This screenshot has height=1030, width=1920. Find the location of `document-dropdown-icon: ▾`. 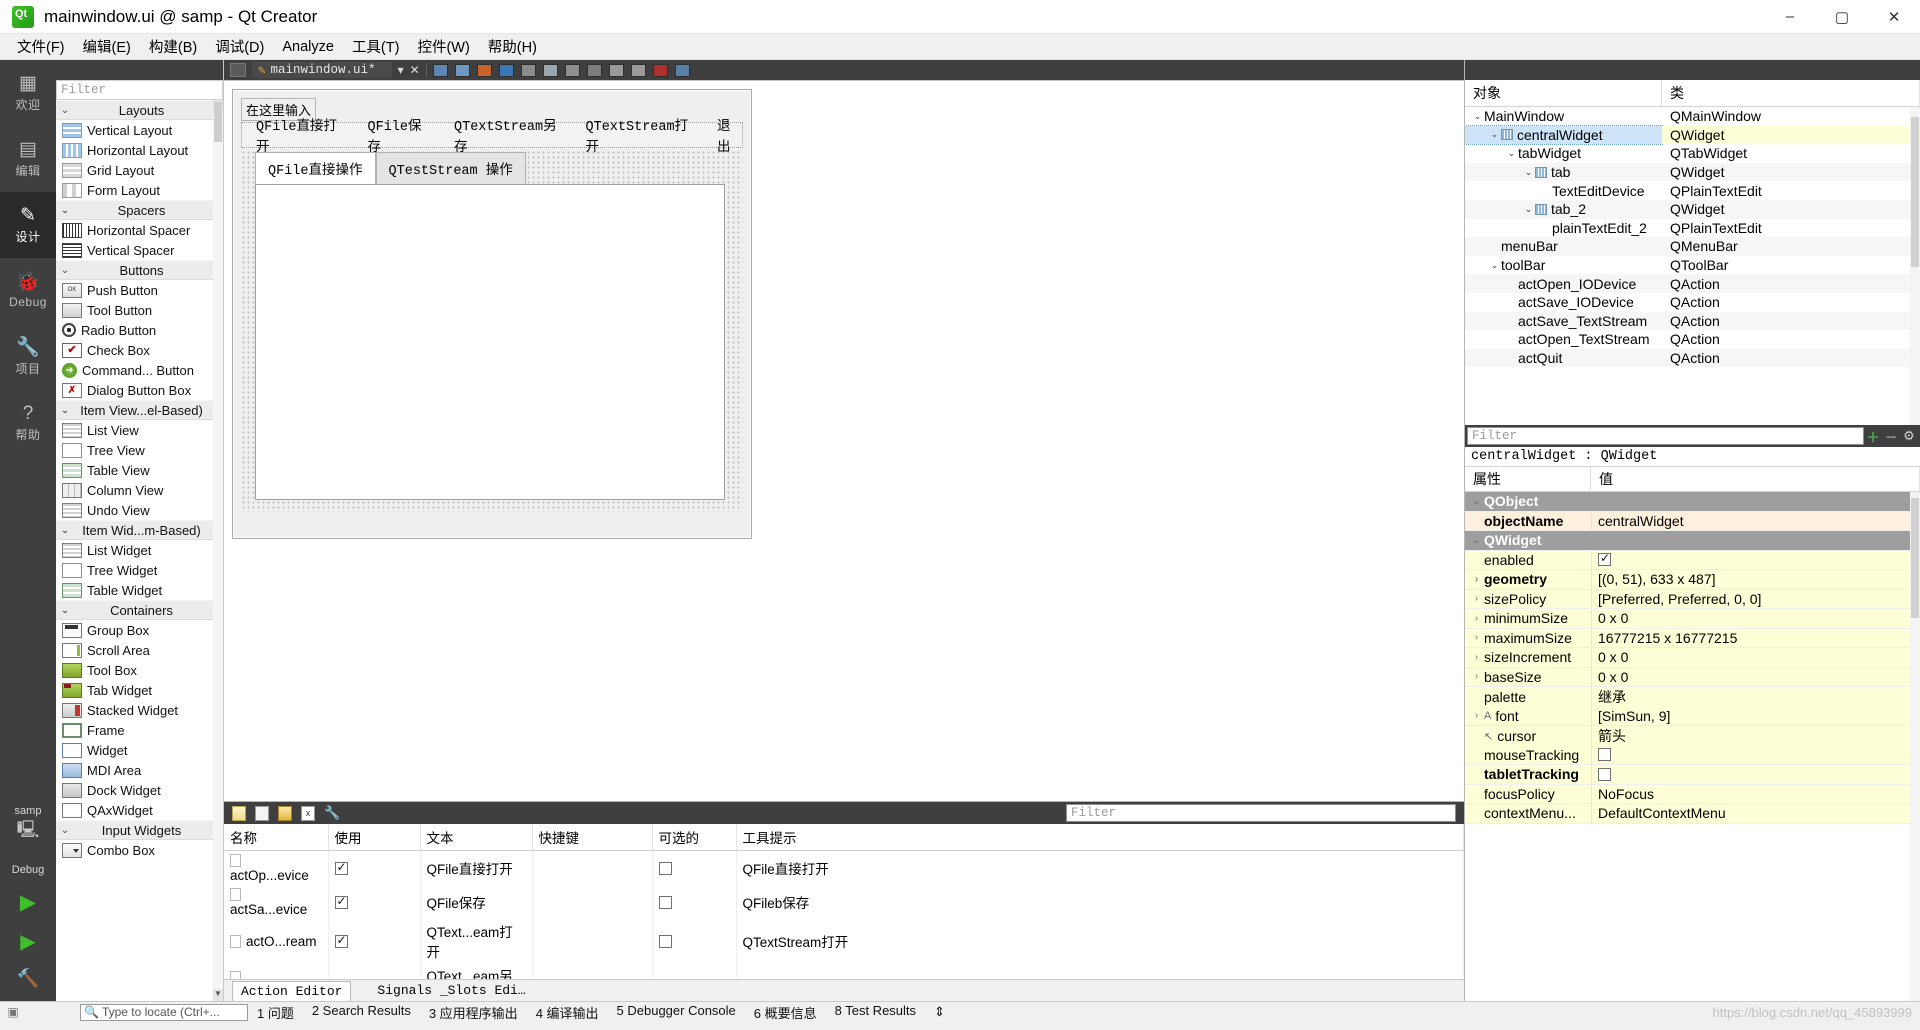

document-dropdown-icon: ▾ is located at coordinates (401, 70).